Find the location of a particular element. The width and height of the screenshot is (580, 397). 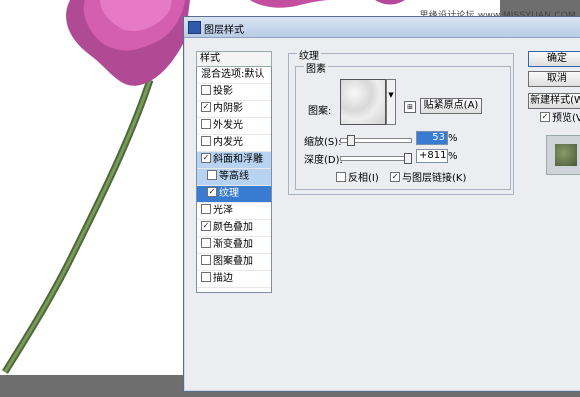

style-item-inner-glow: 内发光 is located at coordinates (234, 143).